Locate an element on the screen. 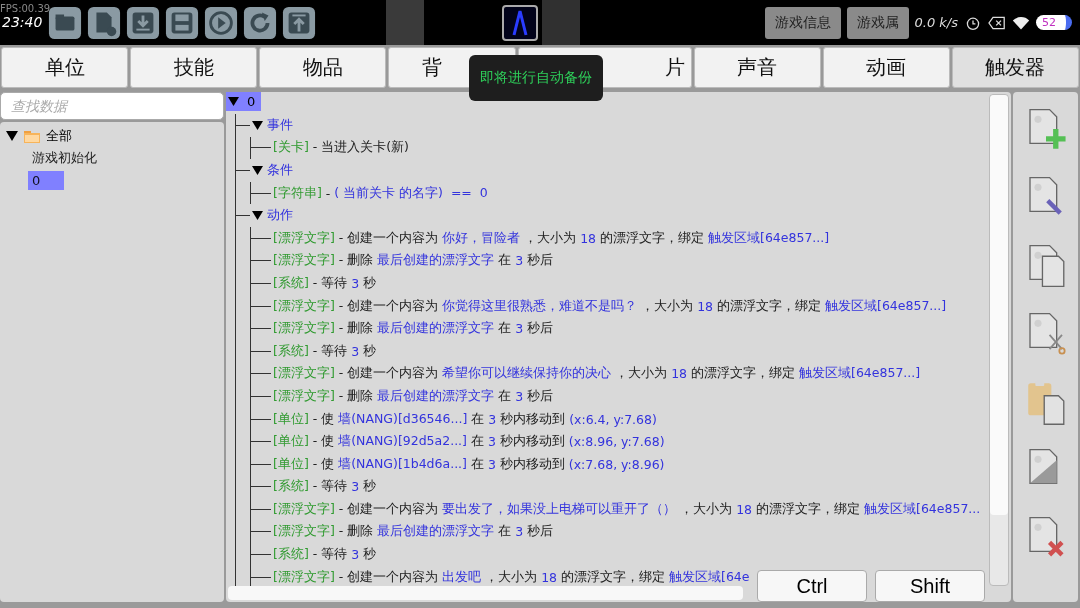 Image resolution: width=1080 pixels, height=608 pixels. parameter-value: 要出发了，如果没上电梯可以重开了（） is located at coordinates (559, 509).